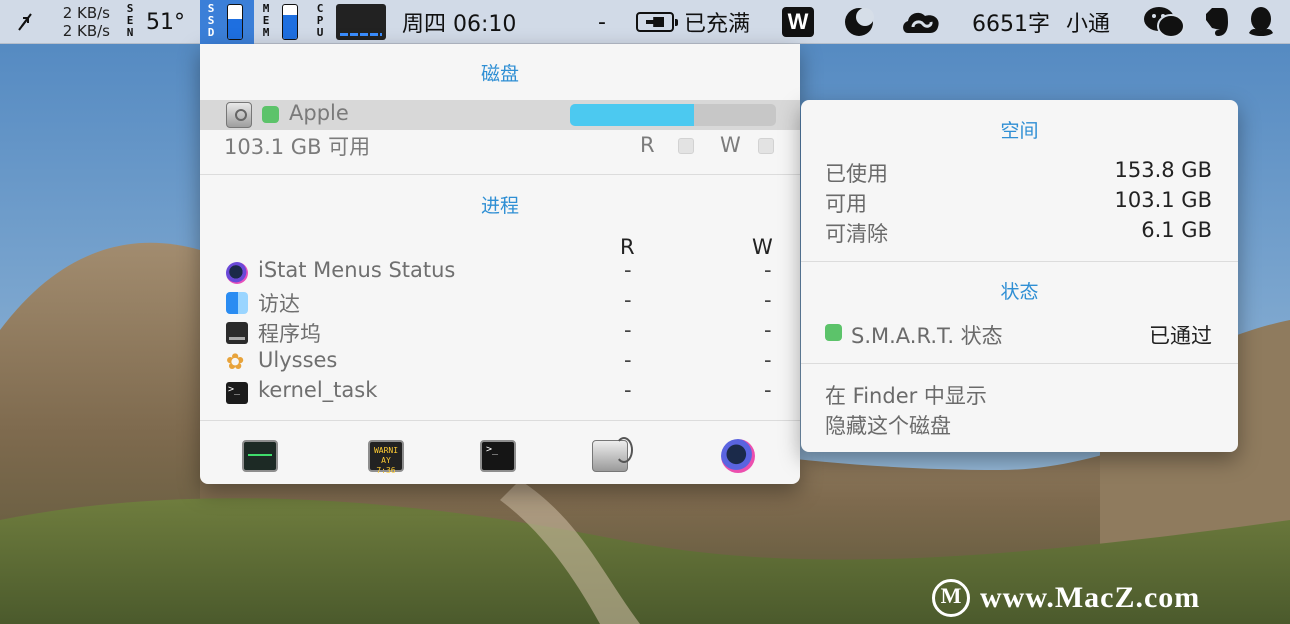  I want to click on terminal-icon: >_, so click(237, 393).